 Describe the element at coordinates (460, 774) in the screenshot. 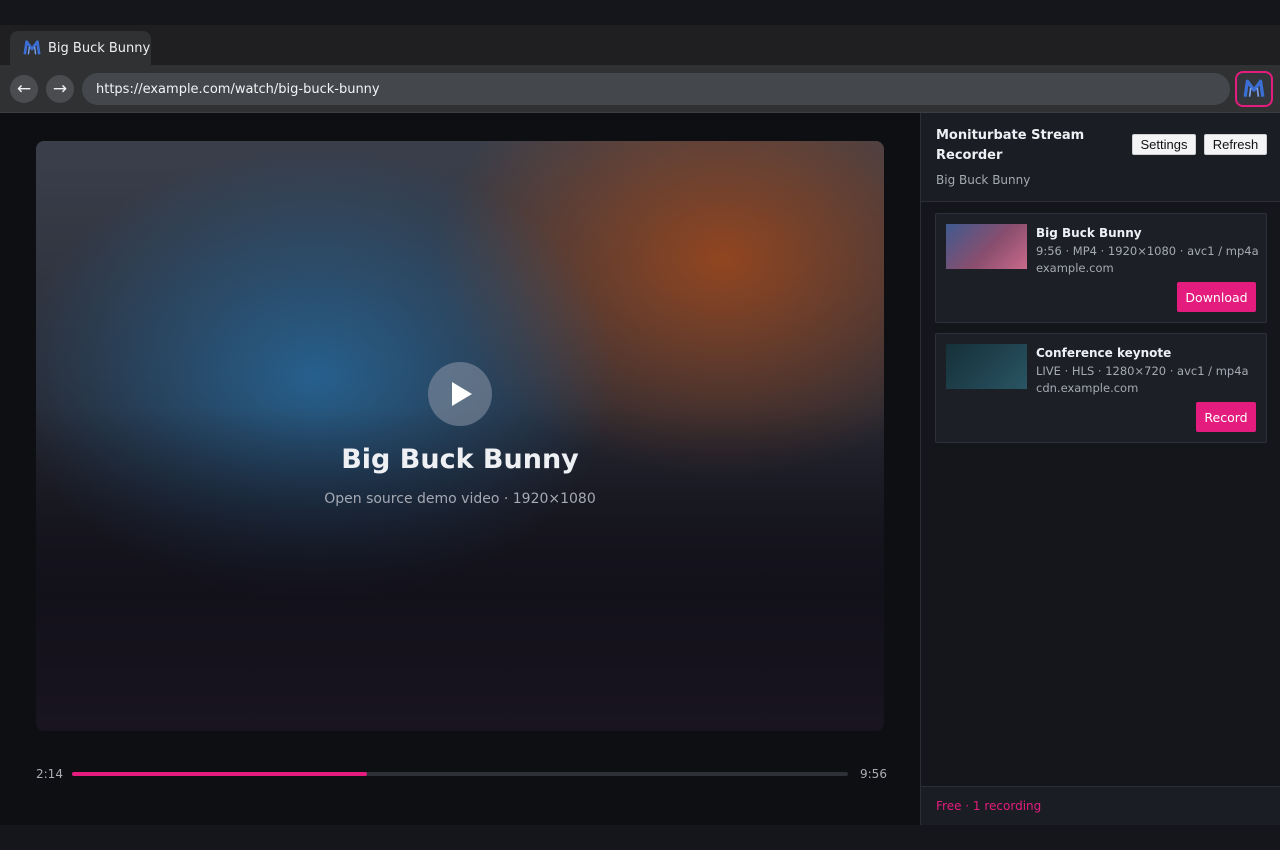

I see `seek-bar` at that location.